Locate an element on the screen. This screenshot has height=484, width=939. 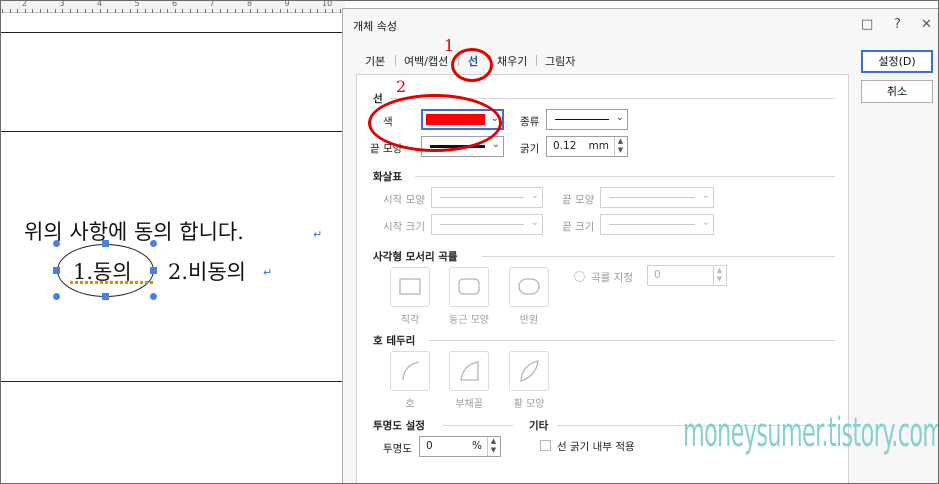
horizontal-ruler: 2 3 4 5 6 7 8 9 10 is located at coordinates (172, 6).